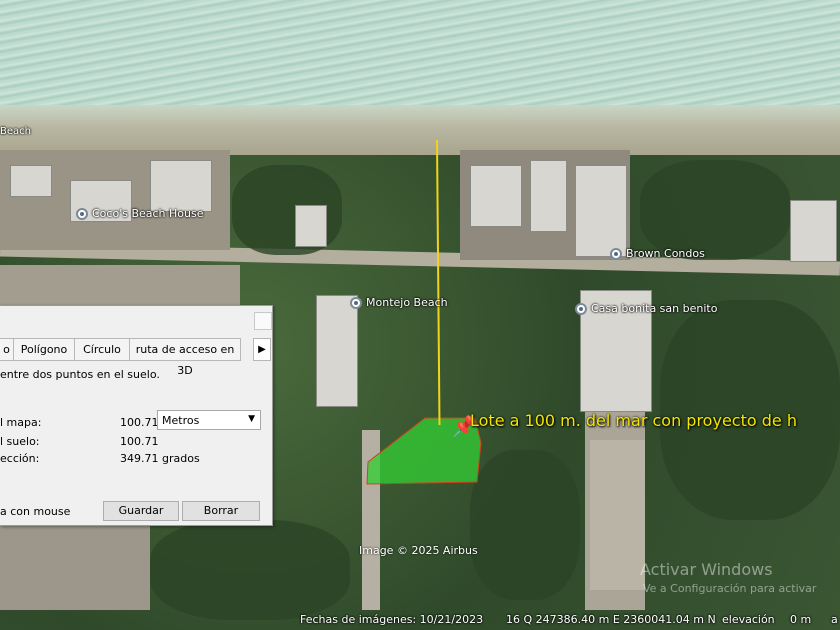  Describe the element at coordinates (44, 349) in the screenshot. I see `tab-polygon: Polígono` at that location.